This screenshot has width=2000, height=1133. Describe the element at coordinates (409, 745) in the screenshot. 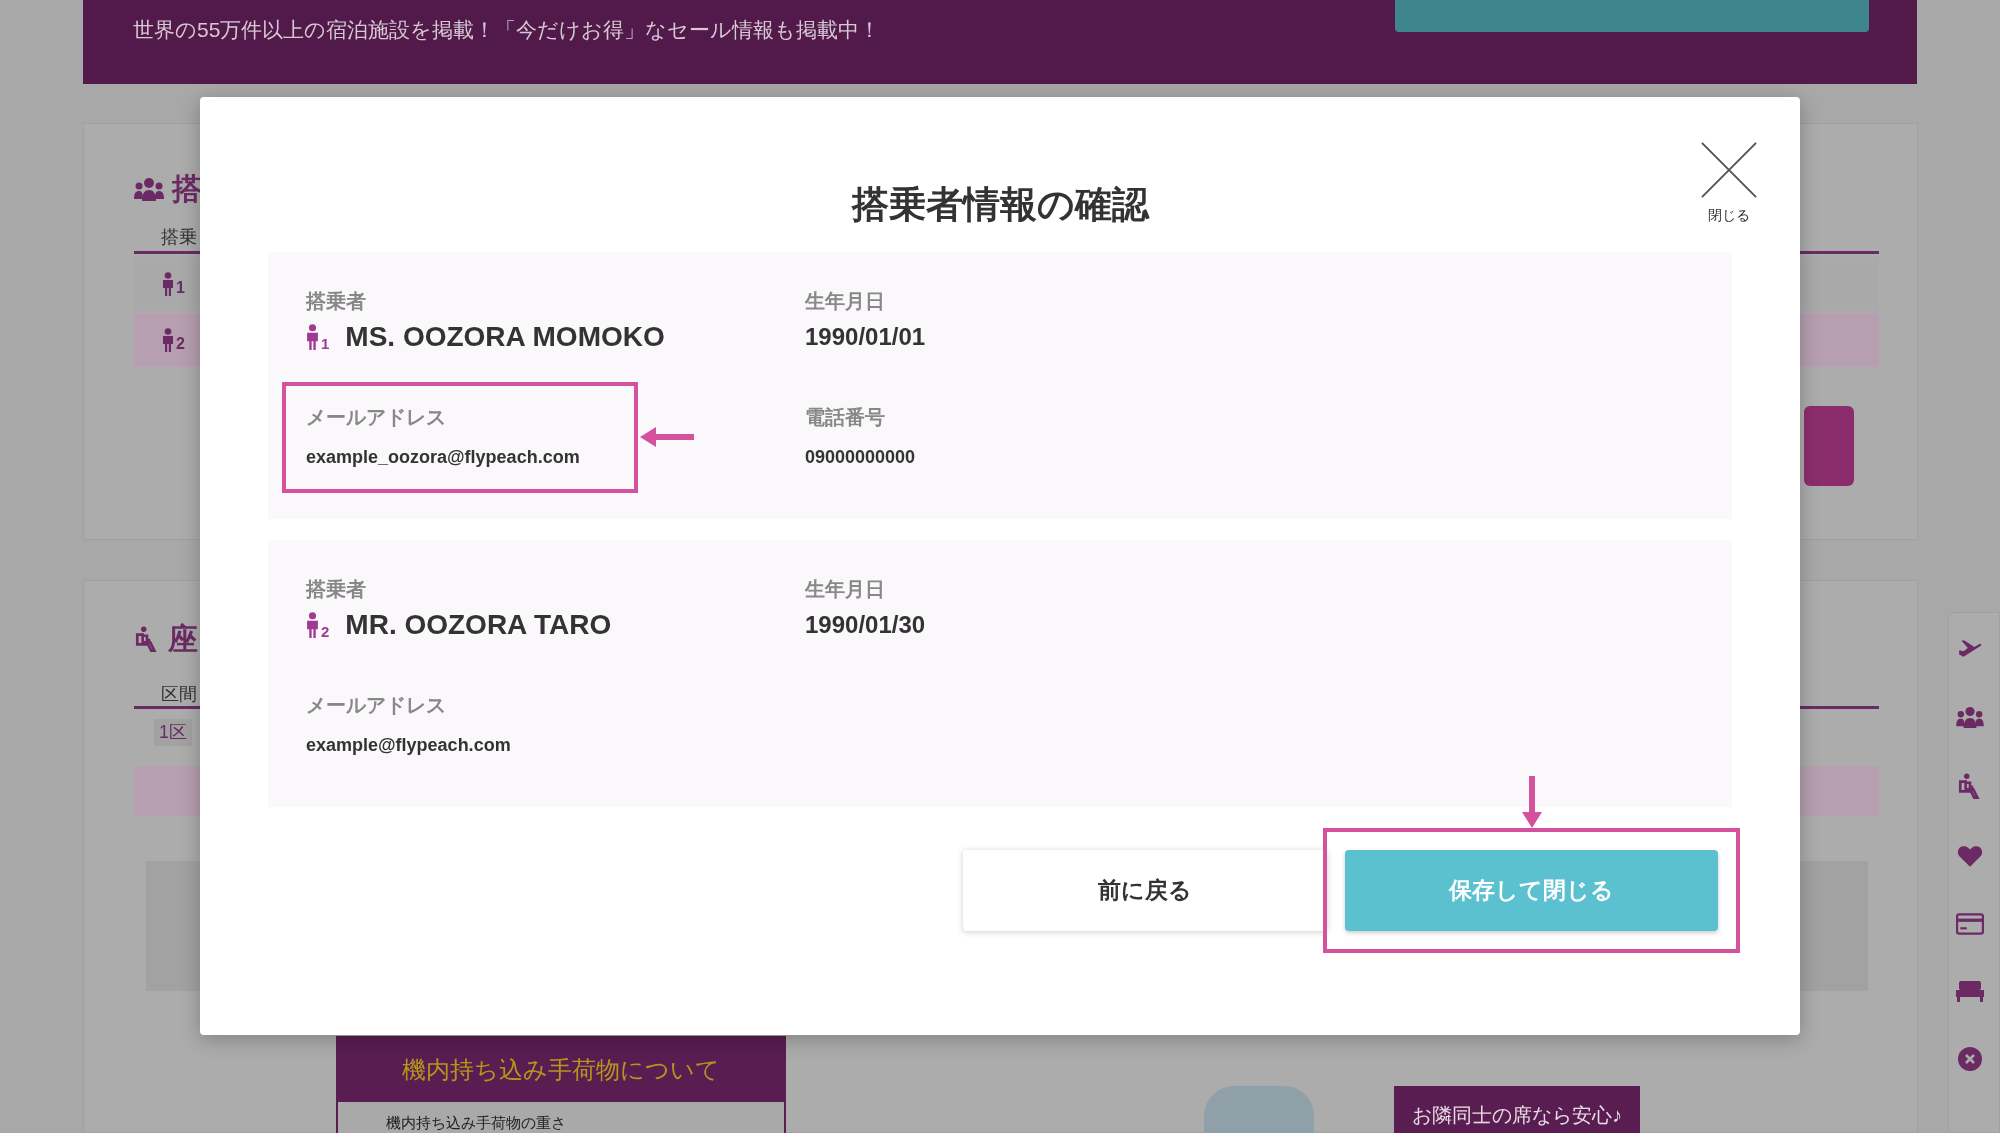

I see `email-value: example@flypeach.com` at that location.